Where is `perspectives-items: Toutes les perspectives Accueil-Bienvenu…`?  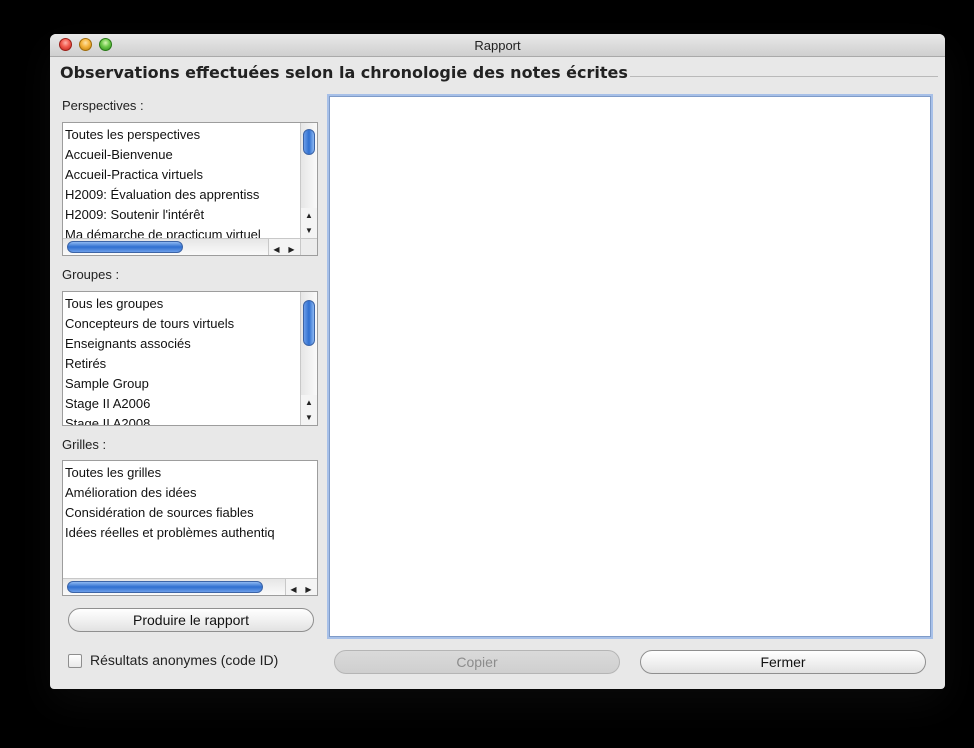 perspectives-items: Toutes les perspectives Accueil-Bienvenu… is located at coordinates (181, 185).